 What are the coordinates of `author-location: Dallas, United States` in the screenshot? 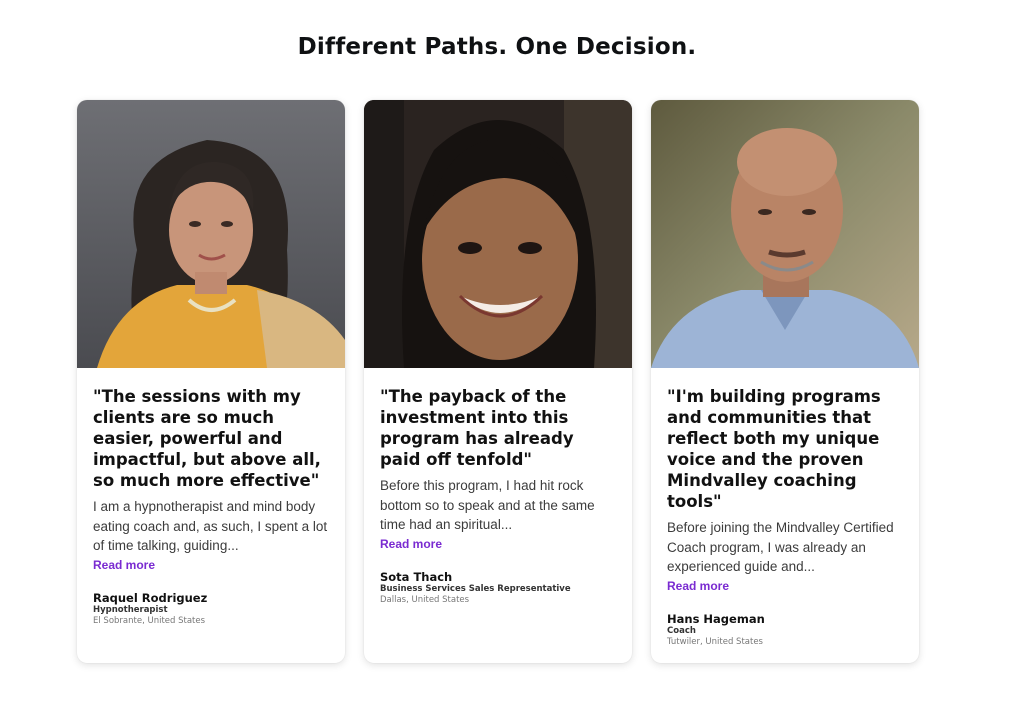 It's located at (425, 599).